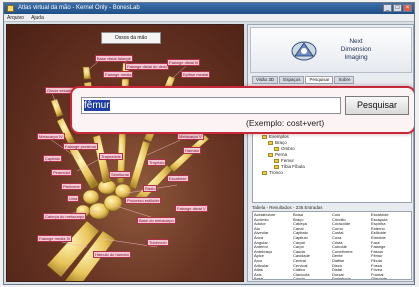  Describe the element at coordinates (356, 41) in the screenshot. I see `logo-text-line: Next` at that location.